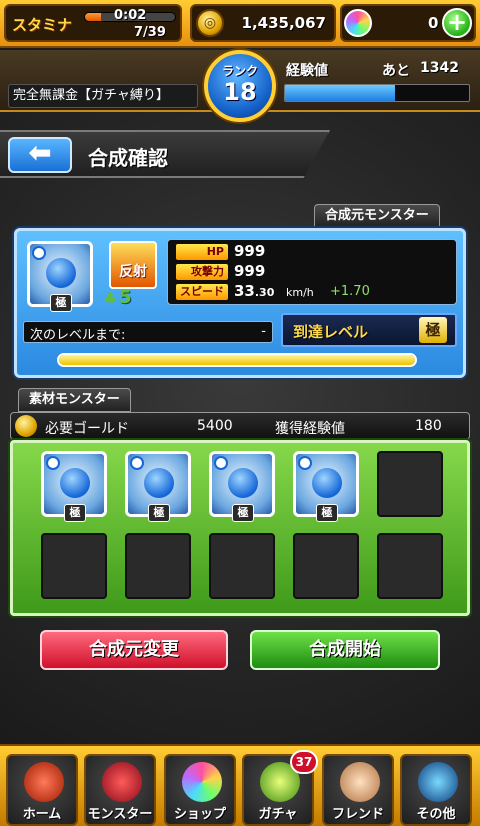 The height and width of the screenshot is (826, 480). Describe the element at coordinates (128, 158) in the screenshot. I see `page-title: 合成確認` at that location.